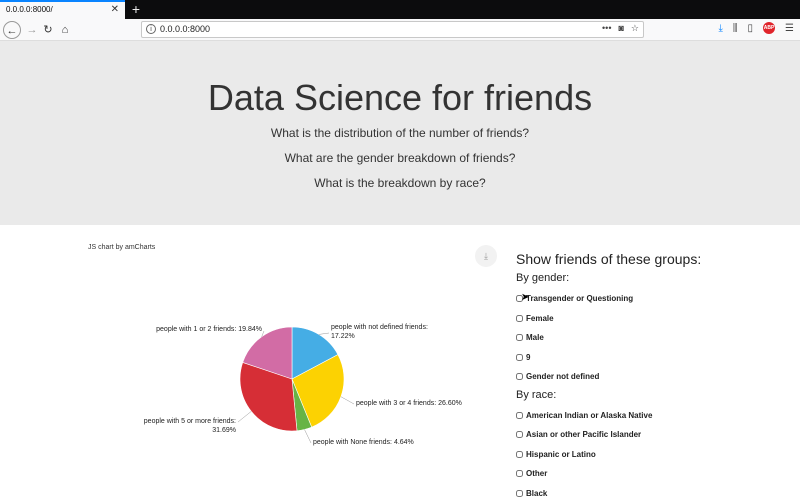  I want to click on pie-slice-label: people with None friends: 4.64%, so click(363, 442).